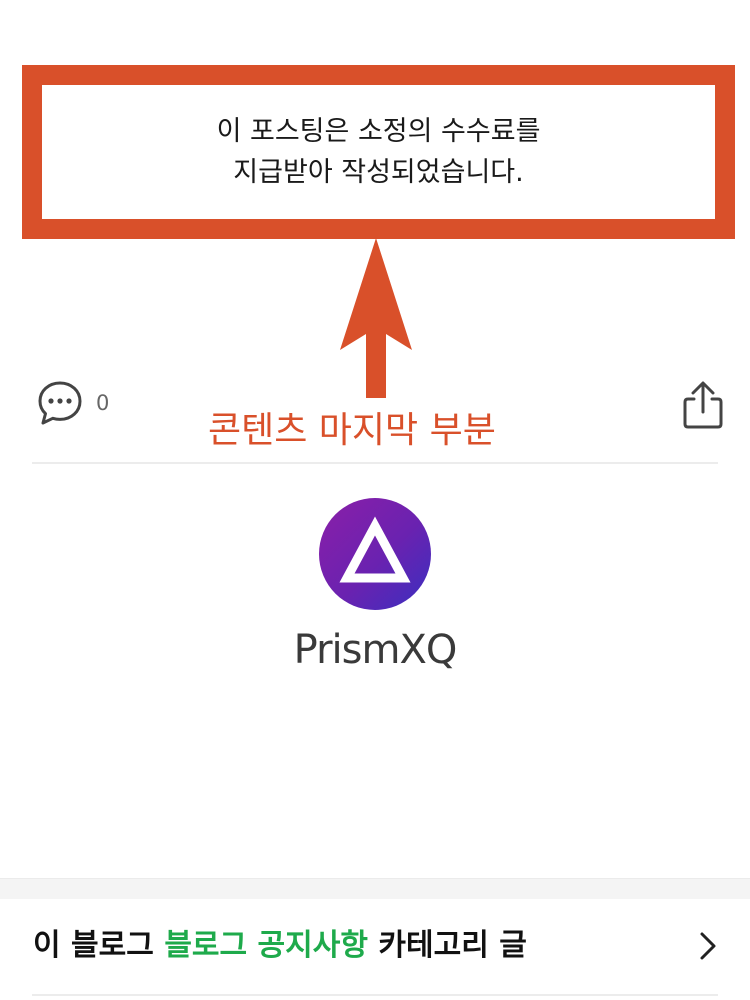 This screenshot has height=1000, width=750. I want to click on share-icon, so click(703, 405).